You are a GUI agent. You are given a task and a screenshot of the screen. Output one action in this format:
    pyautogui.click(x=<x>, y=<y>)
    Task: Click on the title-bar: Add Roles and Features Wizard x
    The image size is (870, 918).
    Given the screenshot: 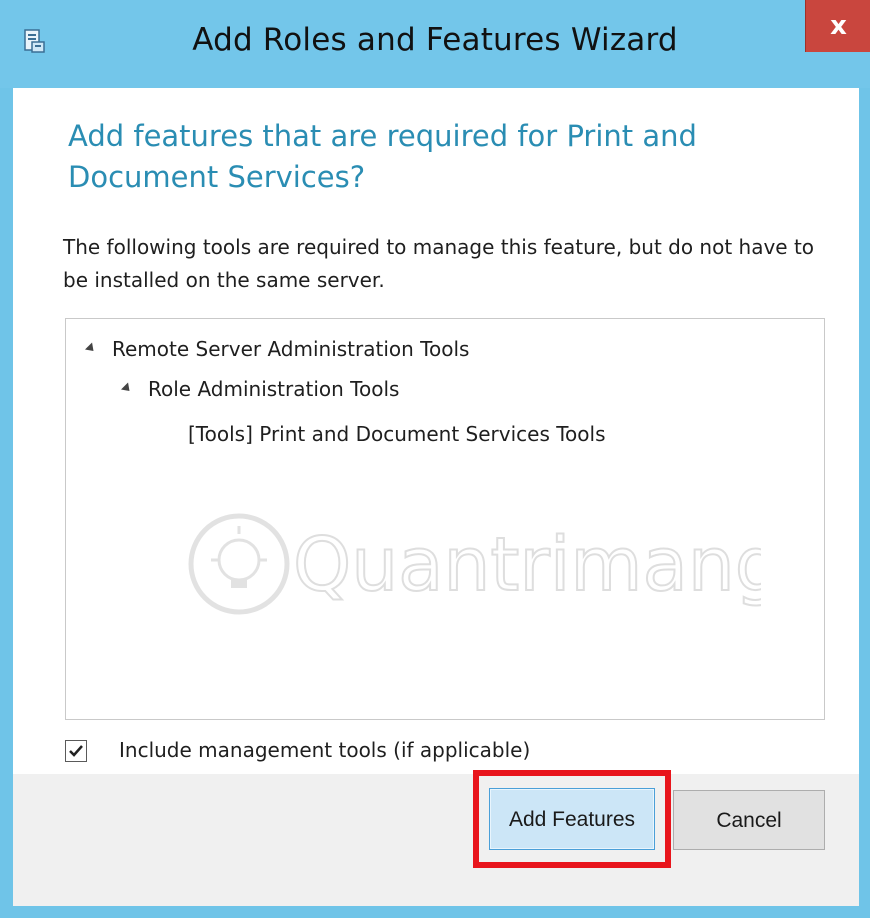 What is the action you would take?
    pyautogui.click(x=435, y=44)
    